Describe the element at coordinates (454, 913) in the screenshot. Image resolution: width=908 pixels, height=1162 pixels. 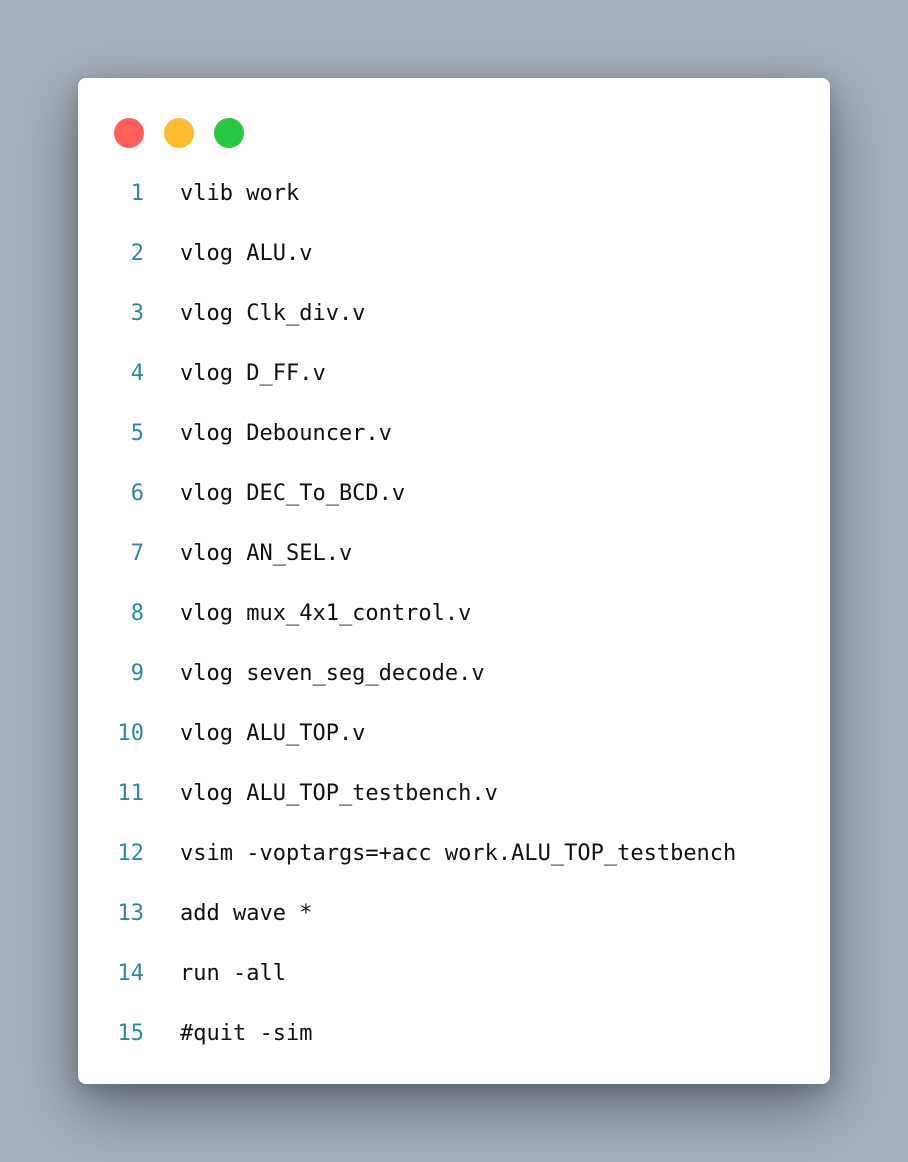
I see `code-line: 13 add wave *` at that location.